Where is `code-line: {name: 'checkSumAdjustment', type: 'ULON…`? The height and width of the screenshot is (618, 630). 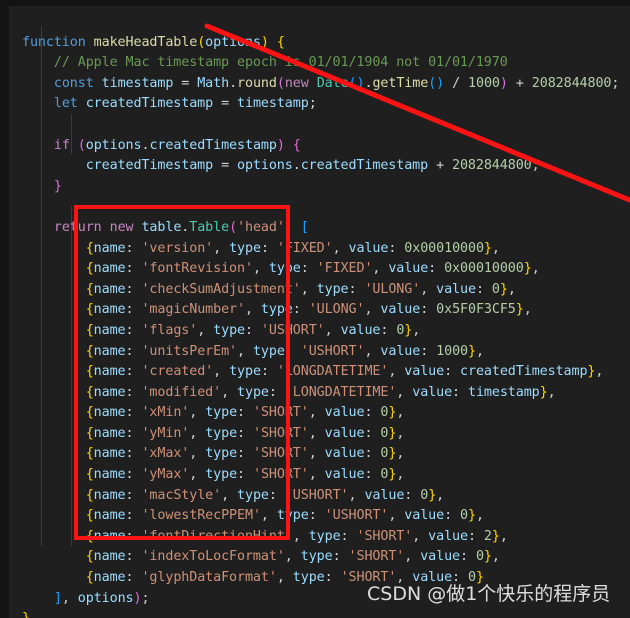 code-line: {name: 'checkSumAdjustment', type: 'ULON… is located at coordinates (300, 289).